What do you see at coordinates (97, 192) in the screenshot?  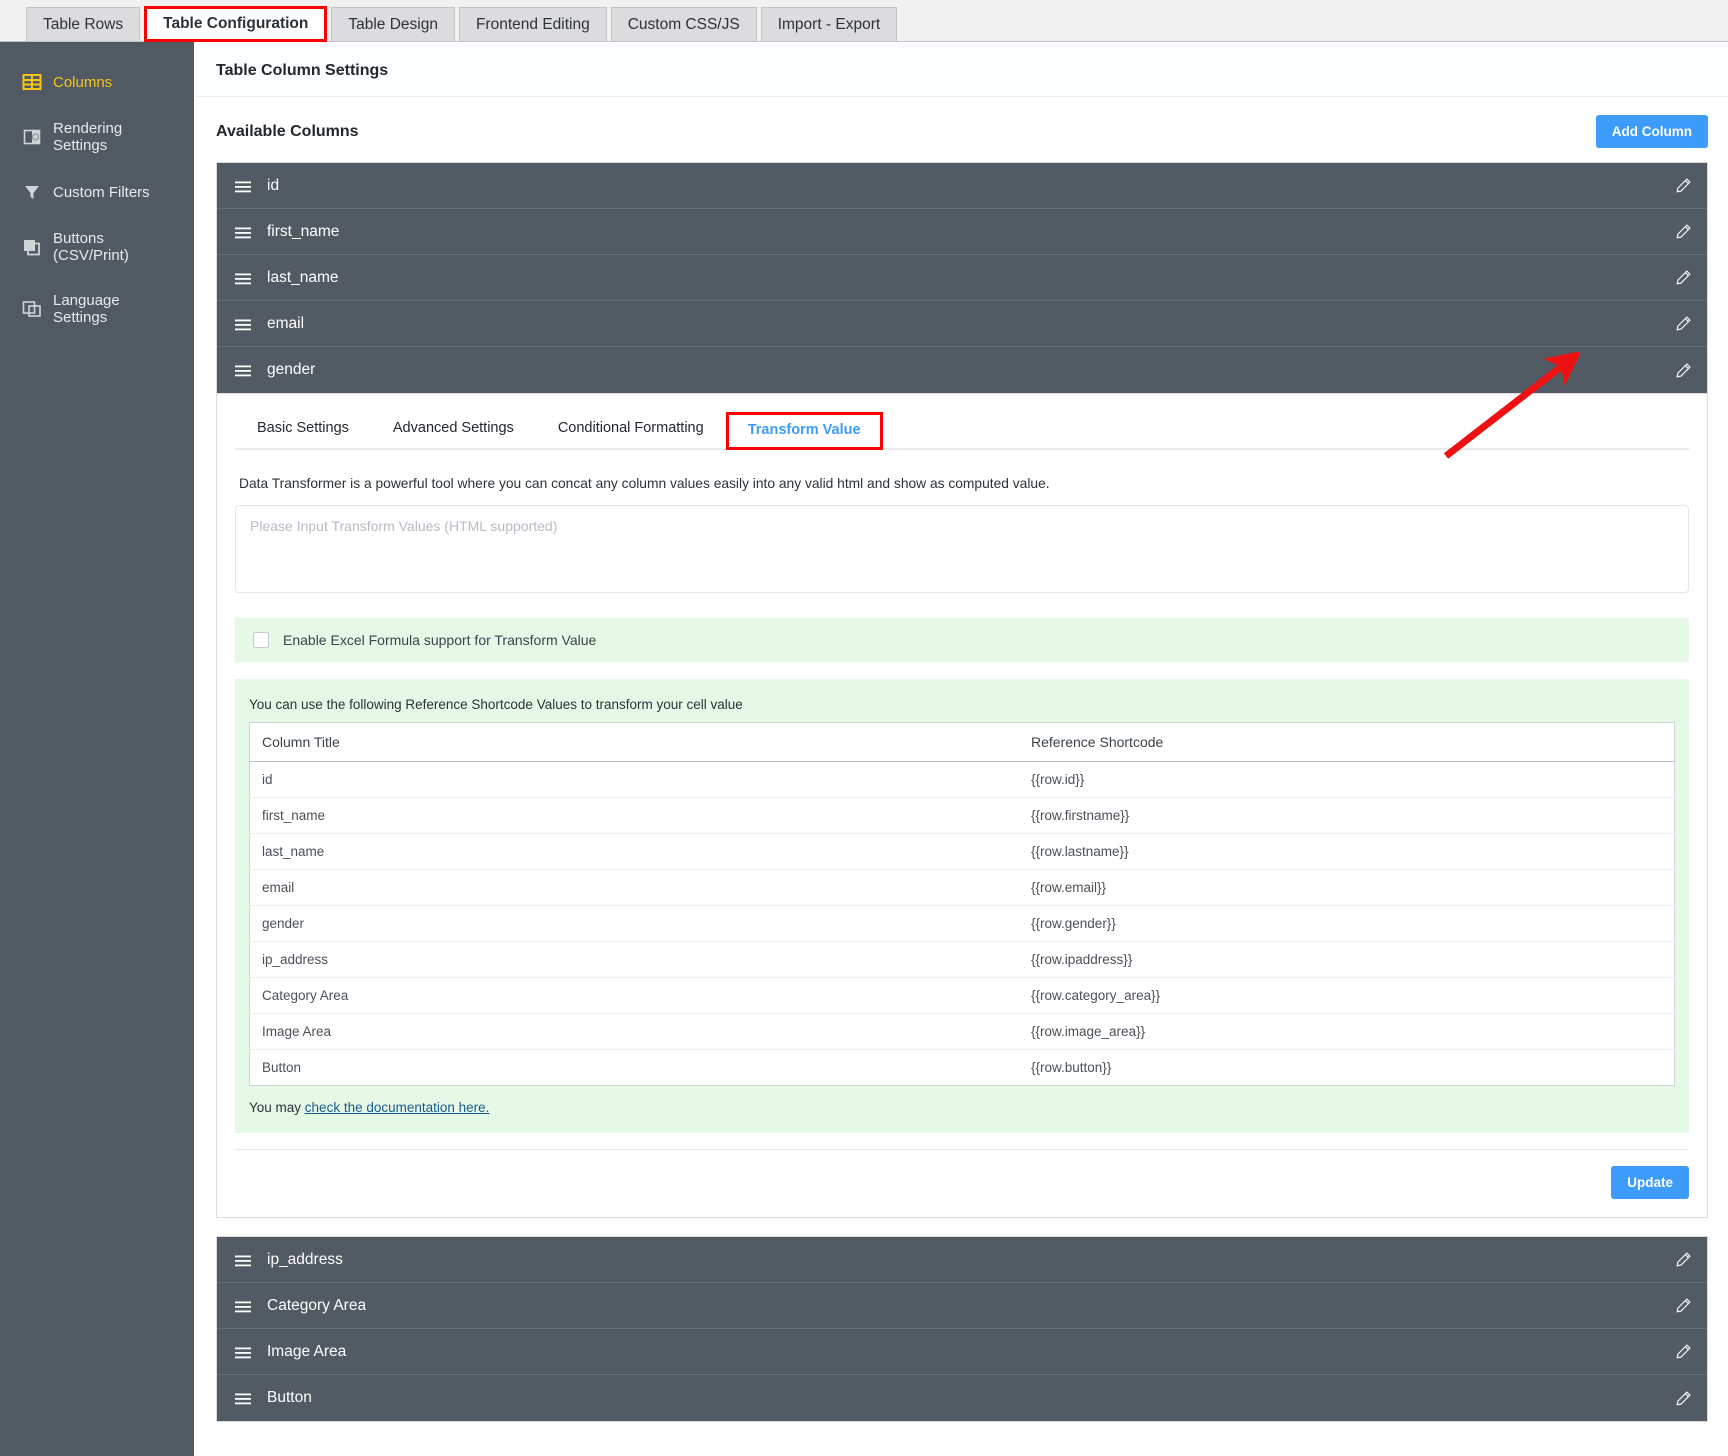 I see `sidebar-item-custom-filters: Custom Filters` at bounding box center [97, 192].